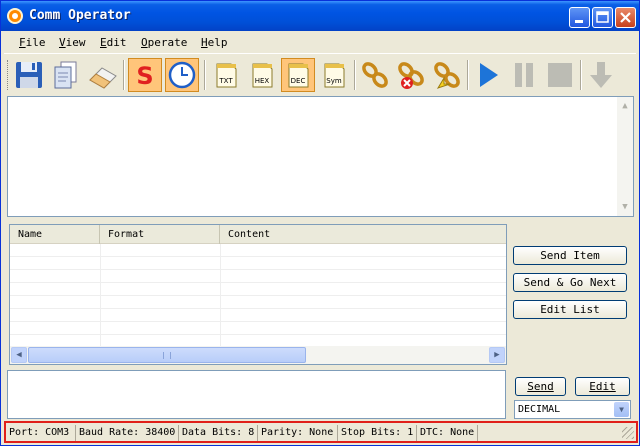  I want to click on save-button, so click(29, 75).